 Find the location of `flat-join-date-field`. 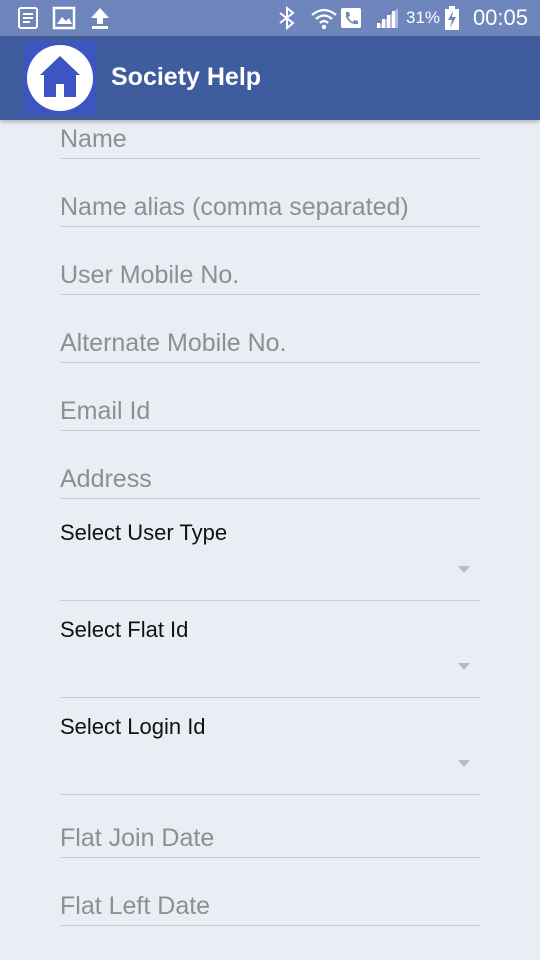

flat-join-date-field is located at coordinates (270, 837).